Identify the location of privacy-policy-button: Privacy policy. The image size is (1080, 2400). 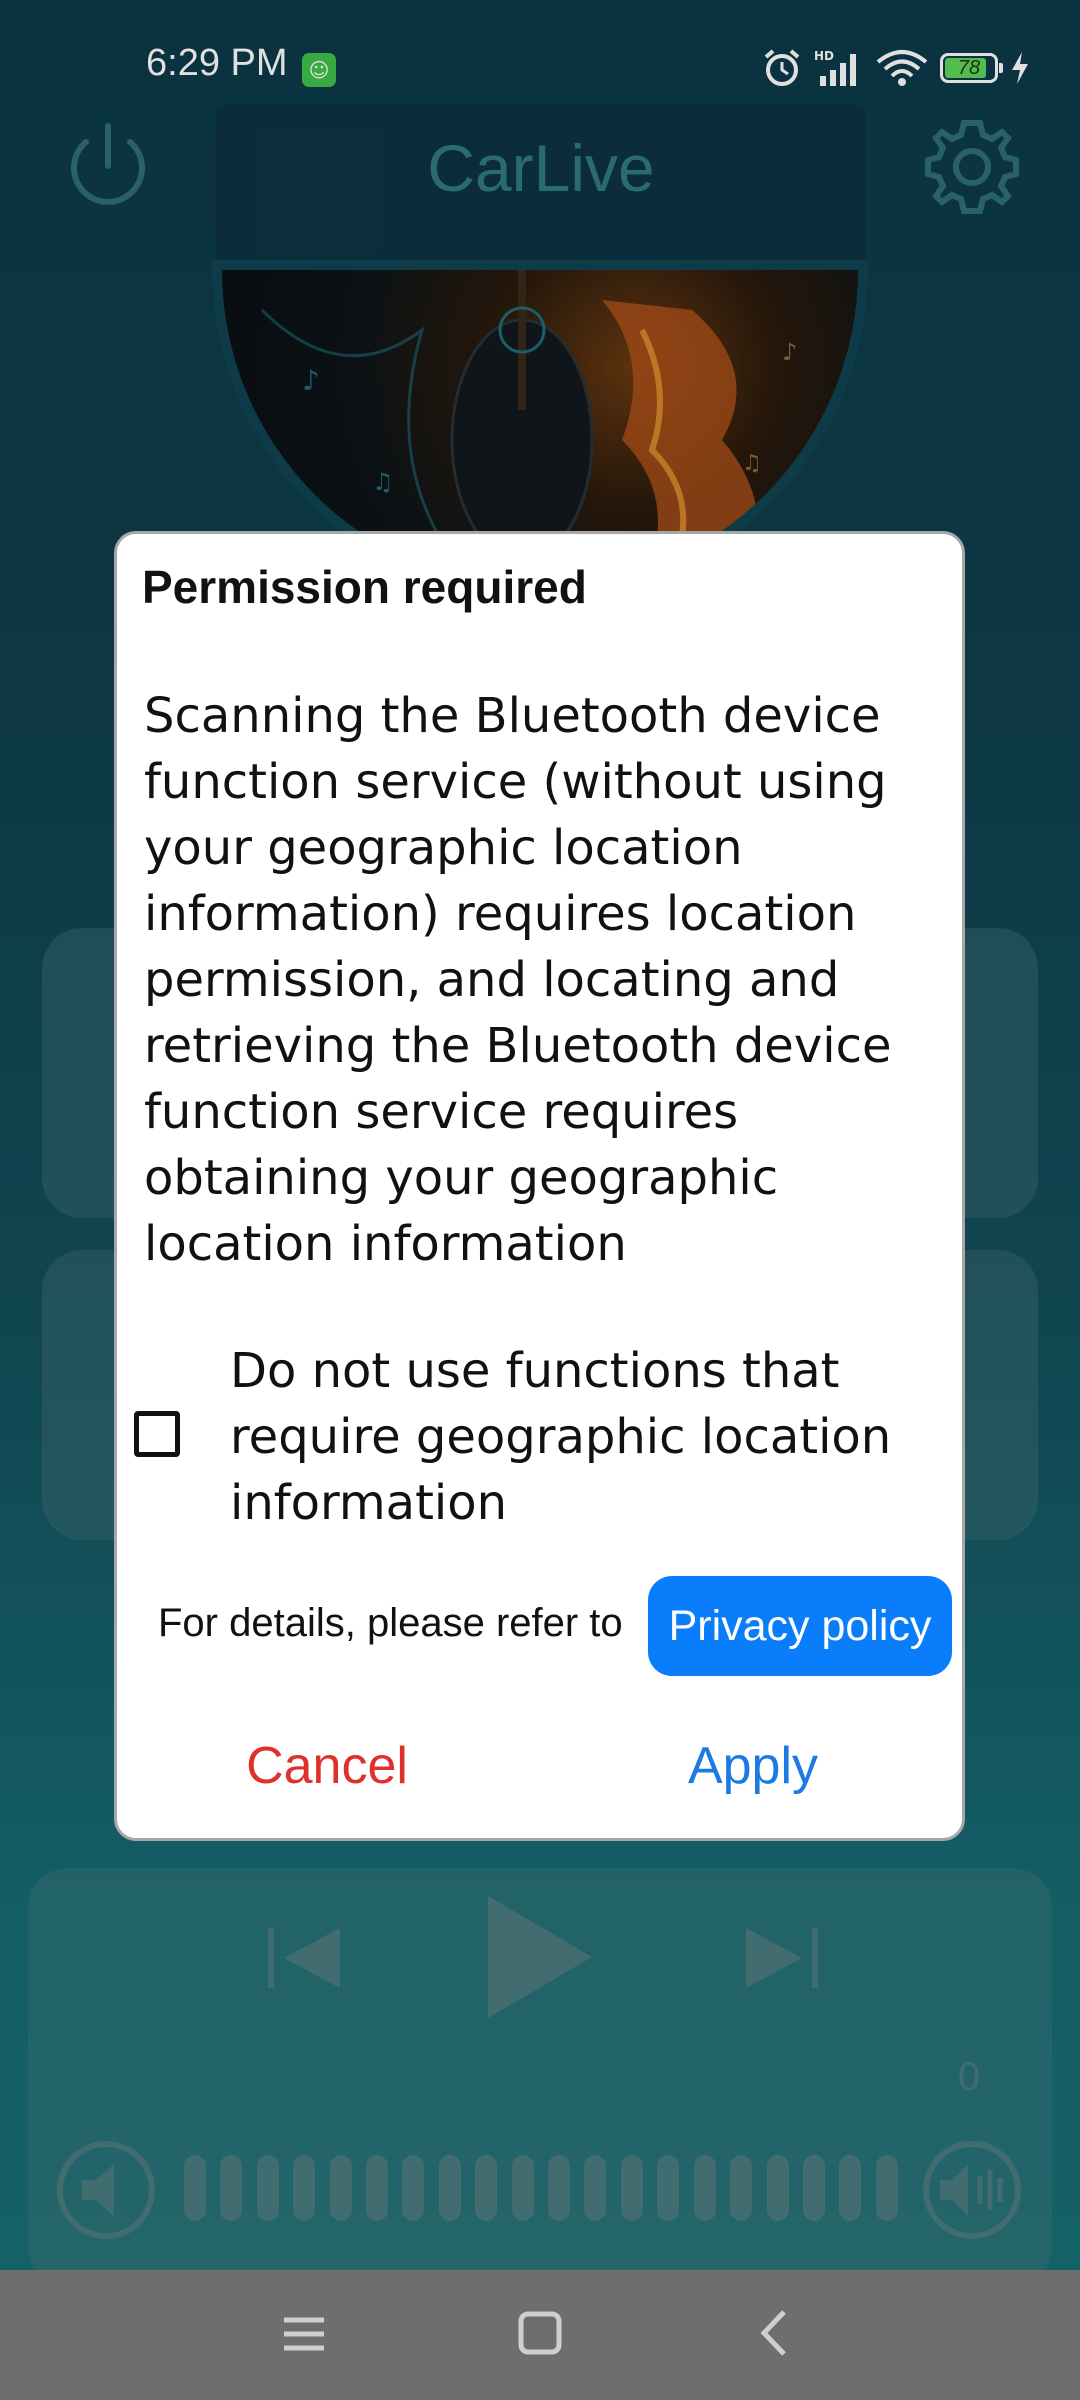
(800, 1626).